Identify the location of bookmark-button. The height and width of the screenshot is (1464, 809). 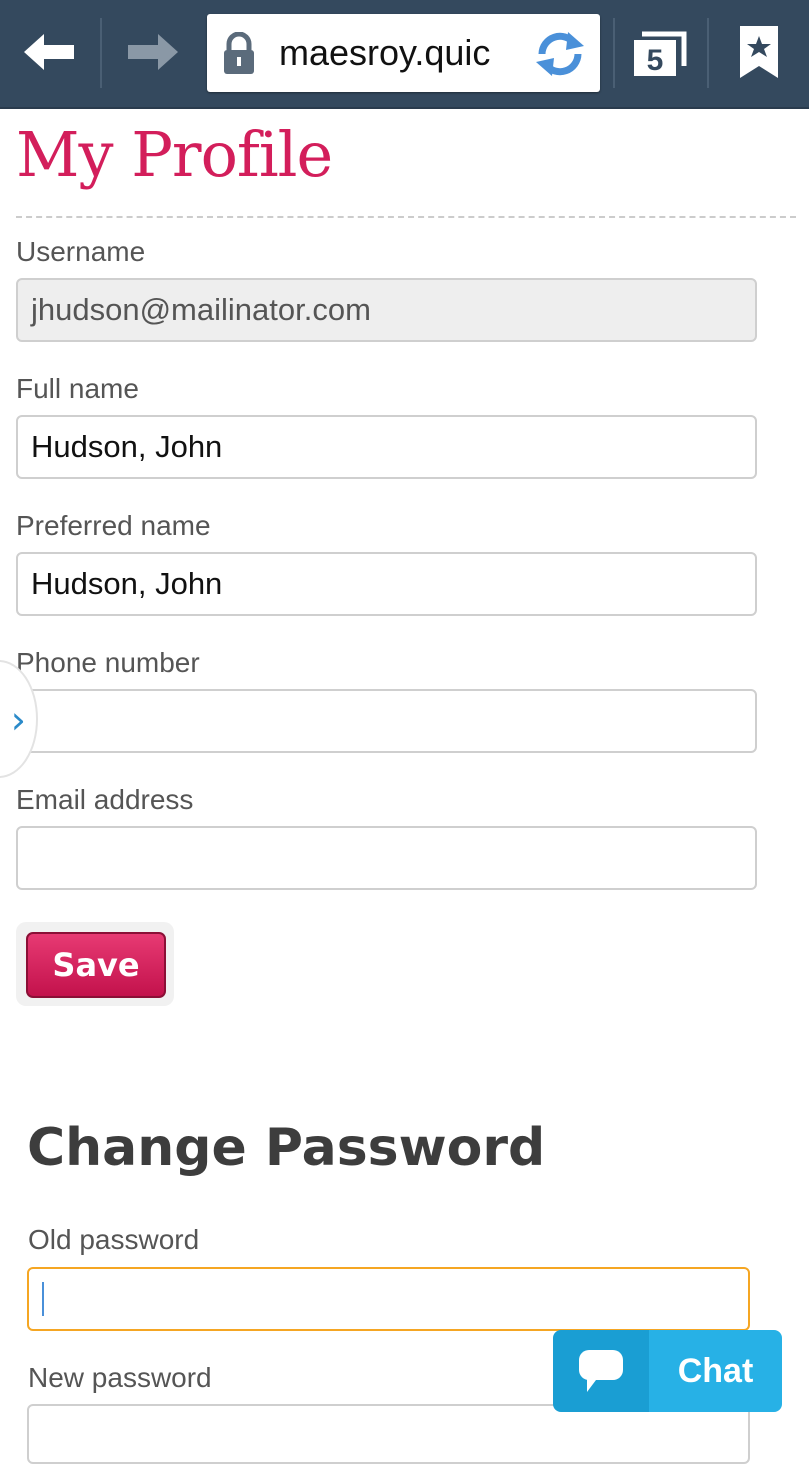
(759, 54).